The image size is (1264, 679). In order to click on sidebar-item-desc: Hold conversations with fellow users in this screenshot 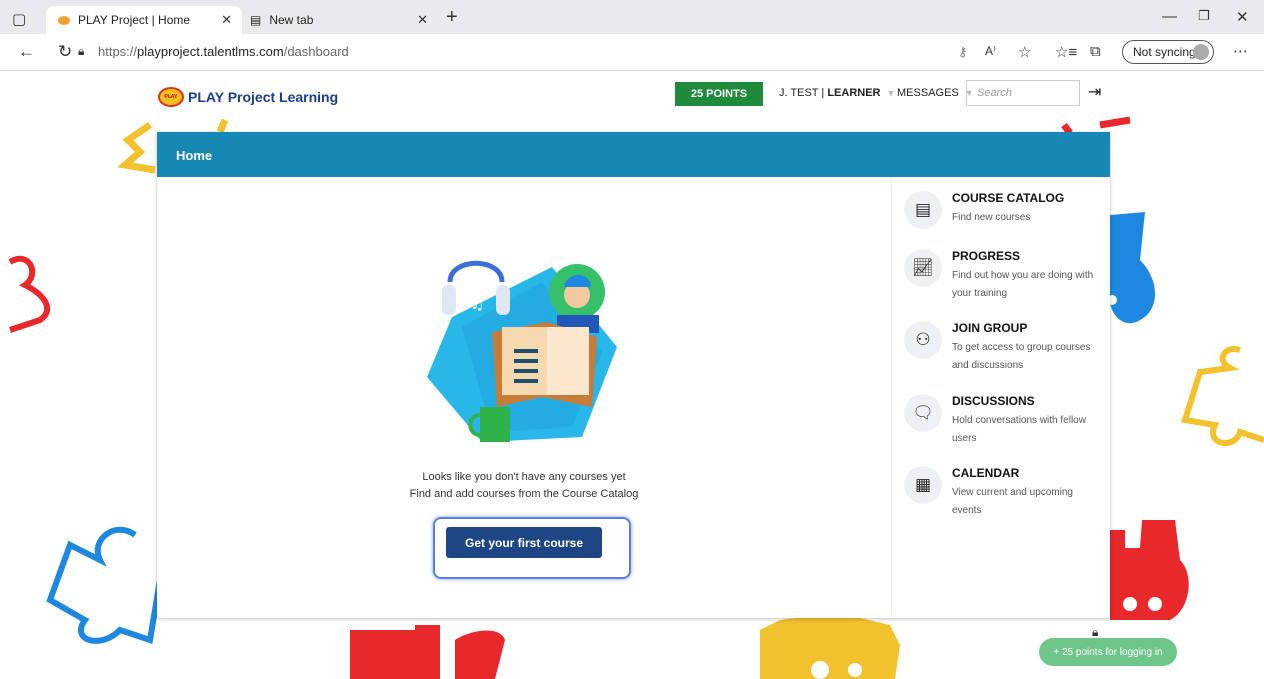, I will do `click(1019, 429)`.